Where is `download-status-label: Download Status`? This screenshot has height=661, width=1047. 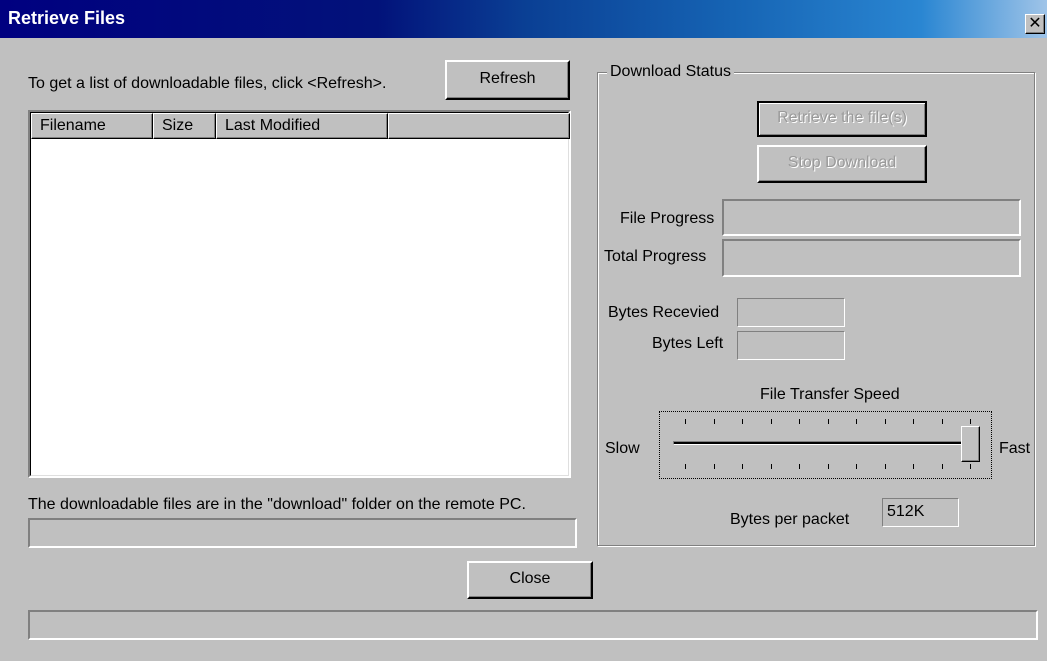
download-status-label: Download Status is located at coordinates (670, 72).